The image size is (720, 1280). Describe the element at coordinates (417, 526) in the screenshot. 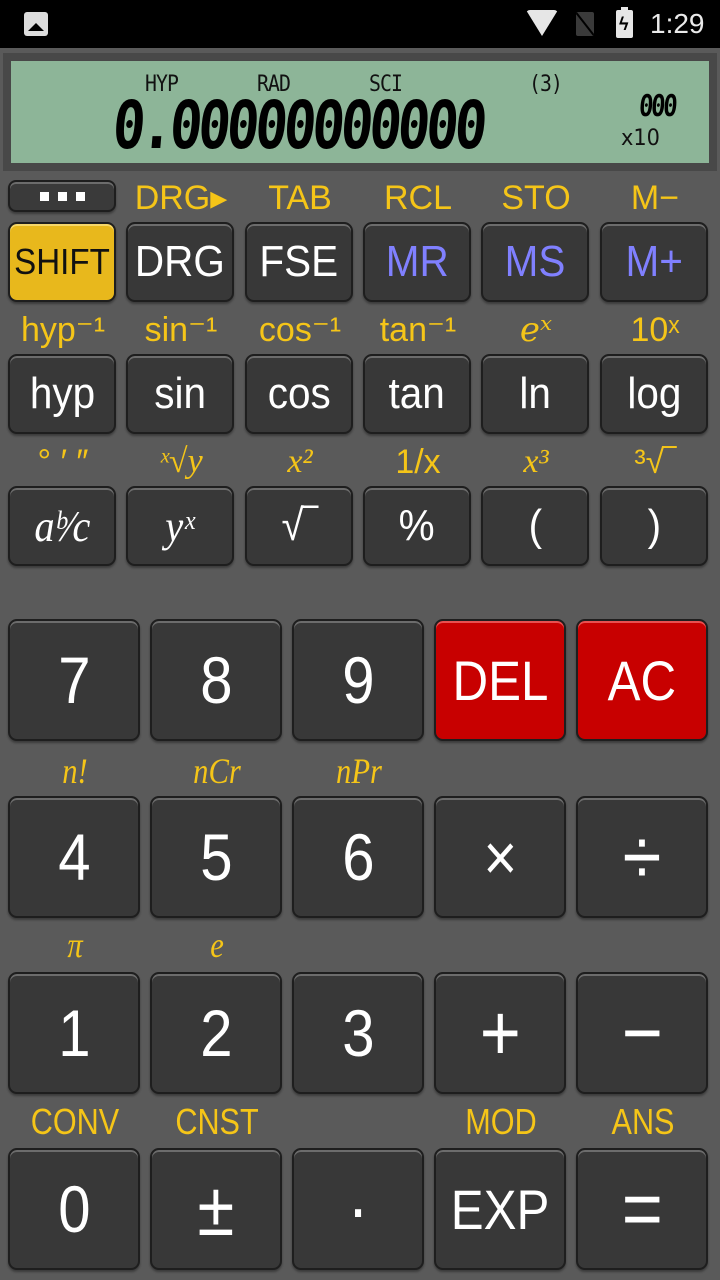

I see `percent-key: %` at that location.